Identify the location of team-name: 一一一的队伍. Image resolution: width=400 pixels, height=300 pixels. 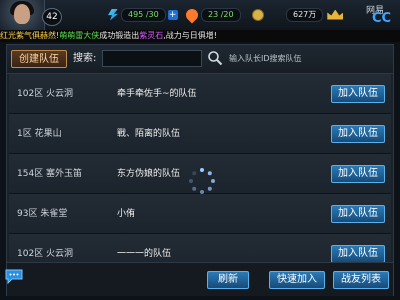
(144, 254).